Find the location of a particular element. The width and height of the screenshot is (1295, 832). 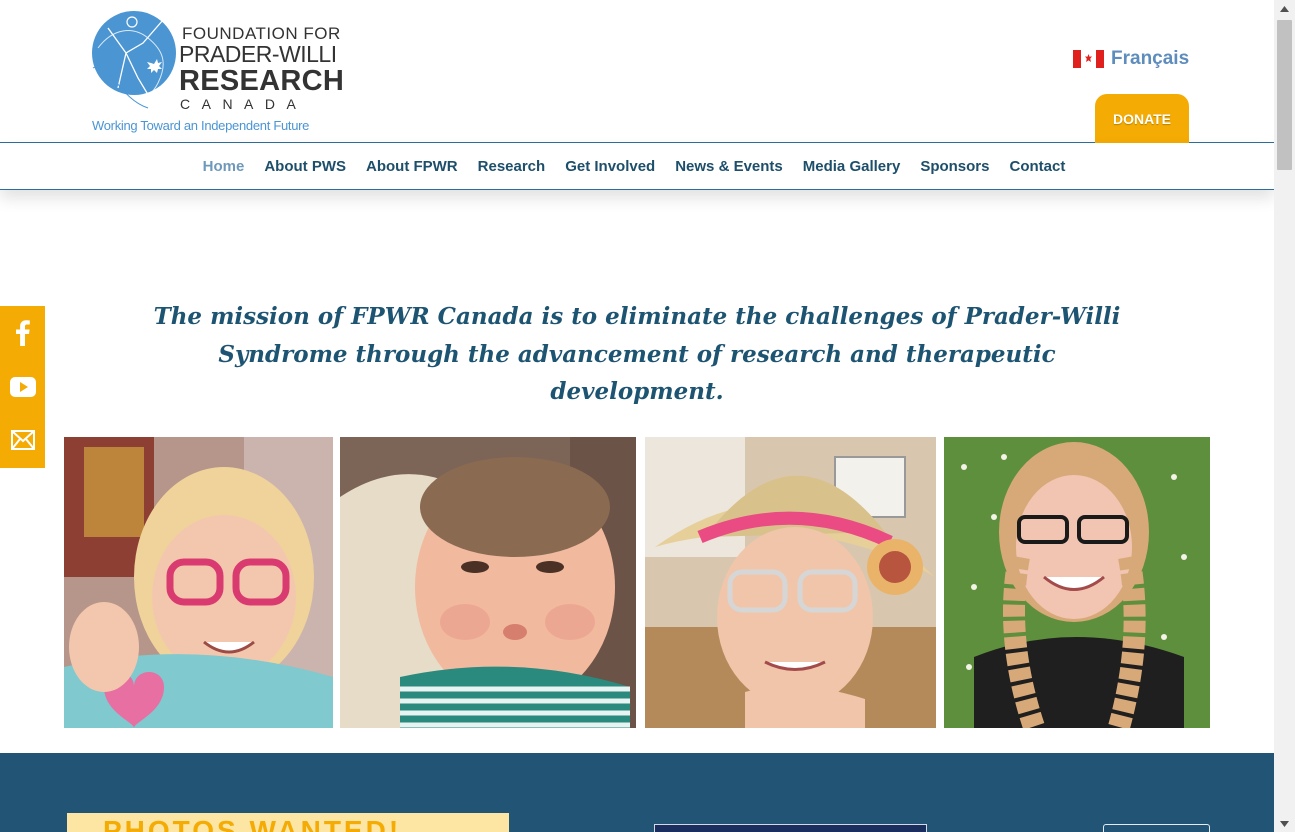

nav-item-about-fpwr: About FPWR is located at coordinates (412, 166).